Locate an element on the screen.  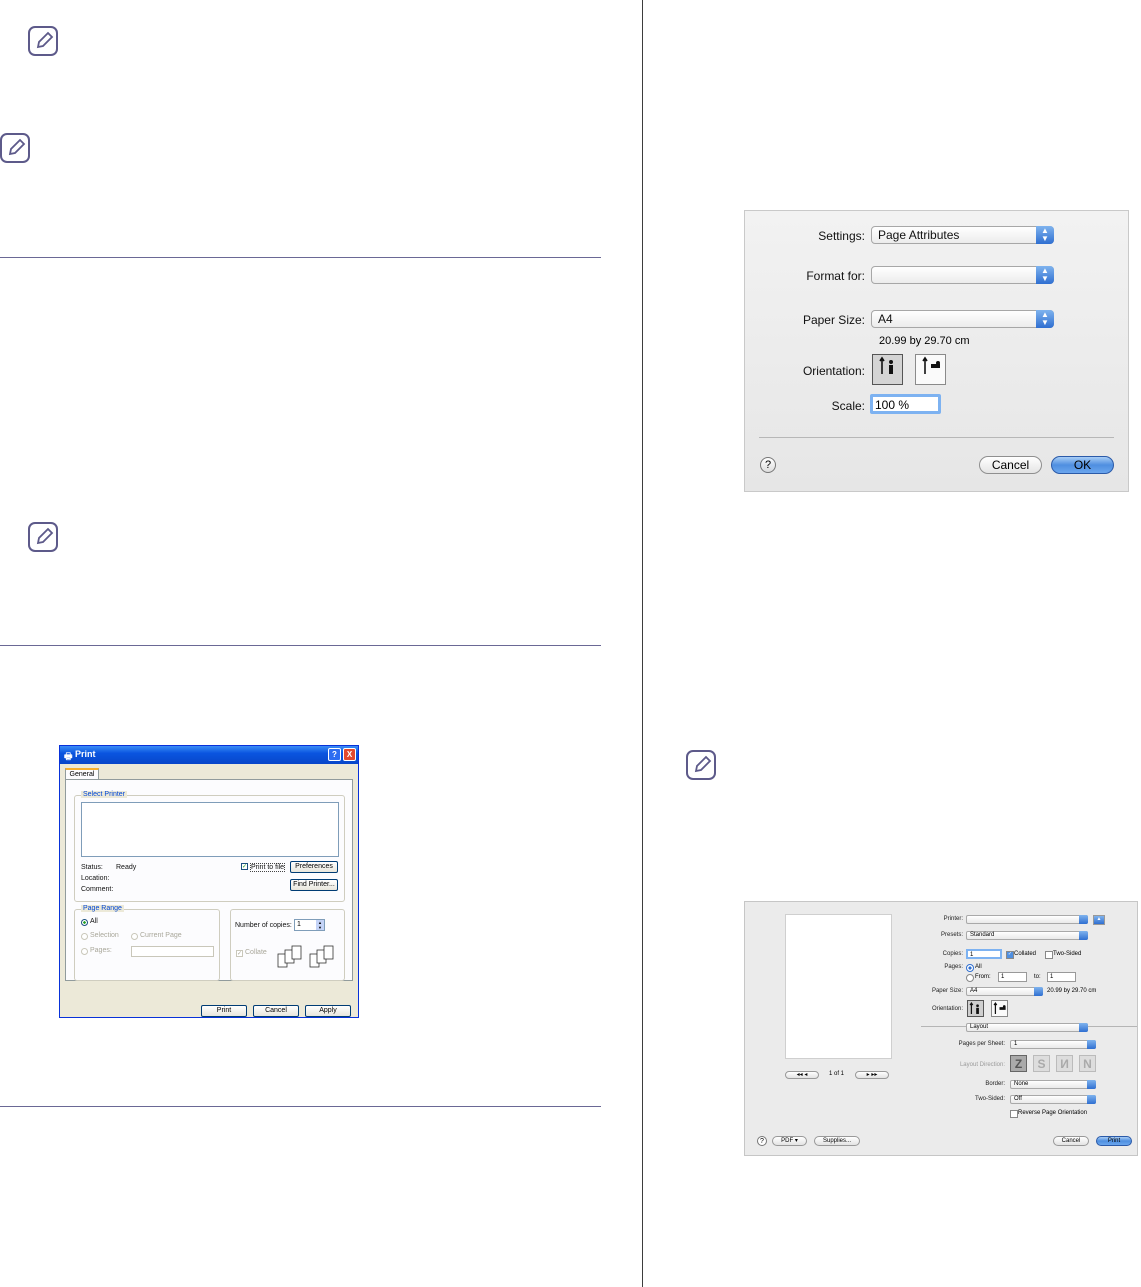
status-value: Ready is located at coordinates (126, 867).